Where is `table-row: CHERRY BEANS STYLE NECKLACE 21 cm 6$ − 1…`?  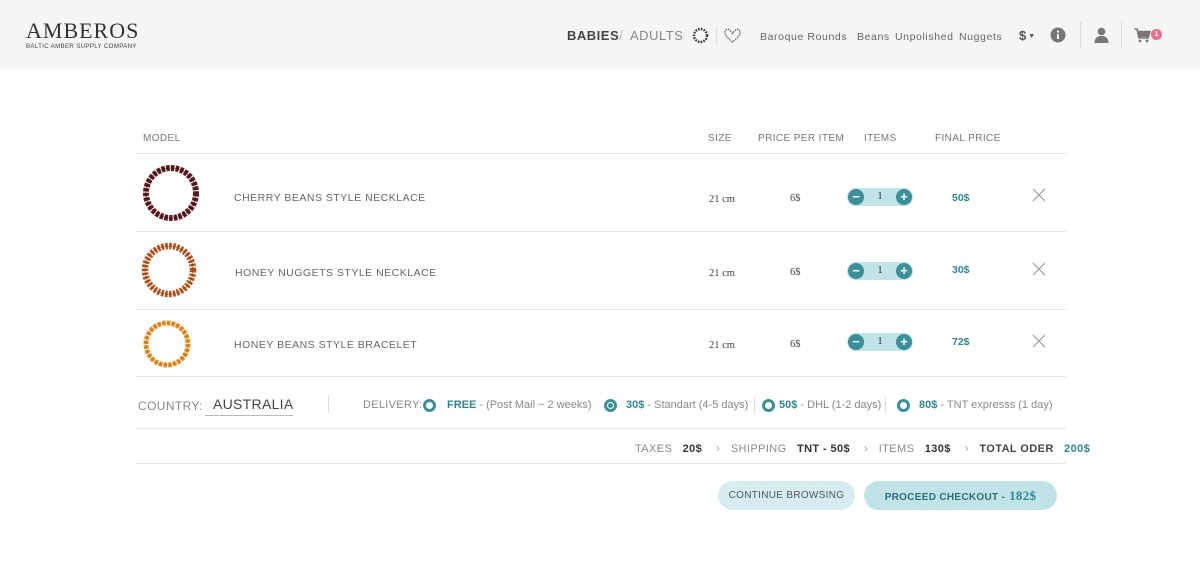
table-row: CHERRY BEANS STYLE NECKLACE 21 cm 6$ − 1… is located at coordinates (601, 192).